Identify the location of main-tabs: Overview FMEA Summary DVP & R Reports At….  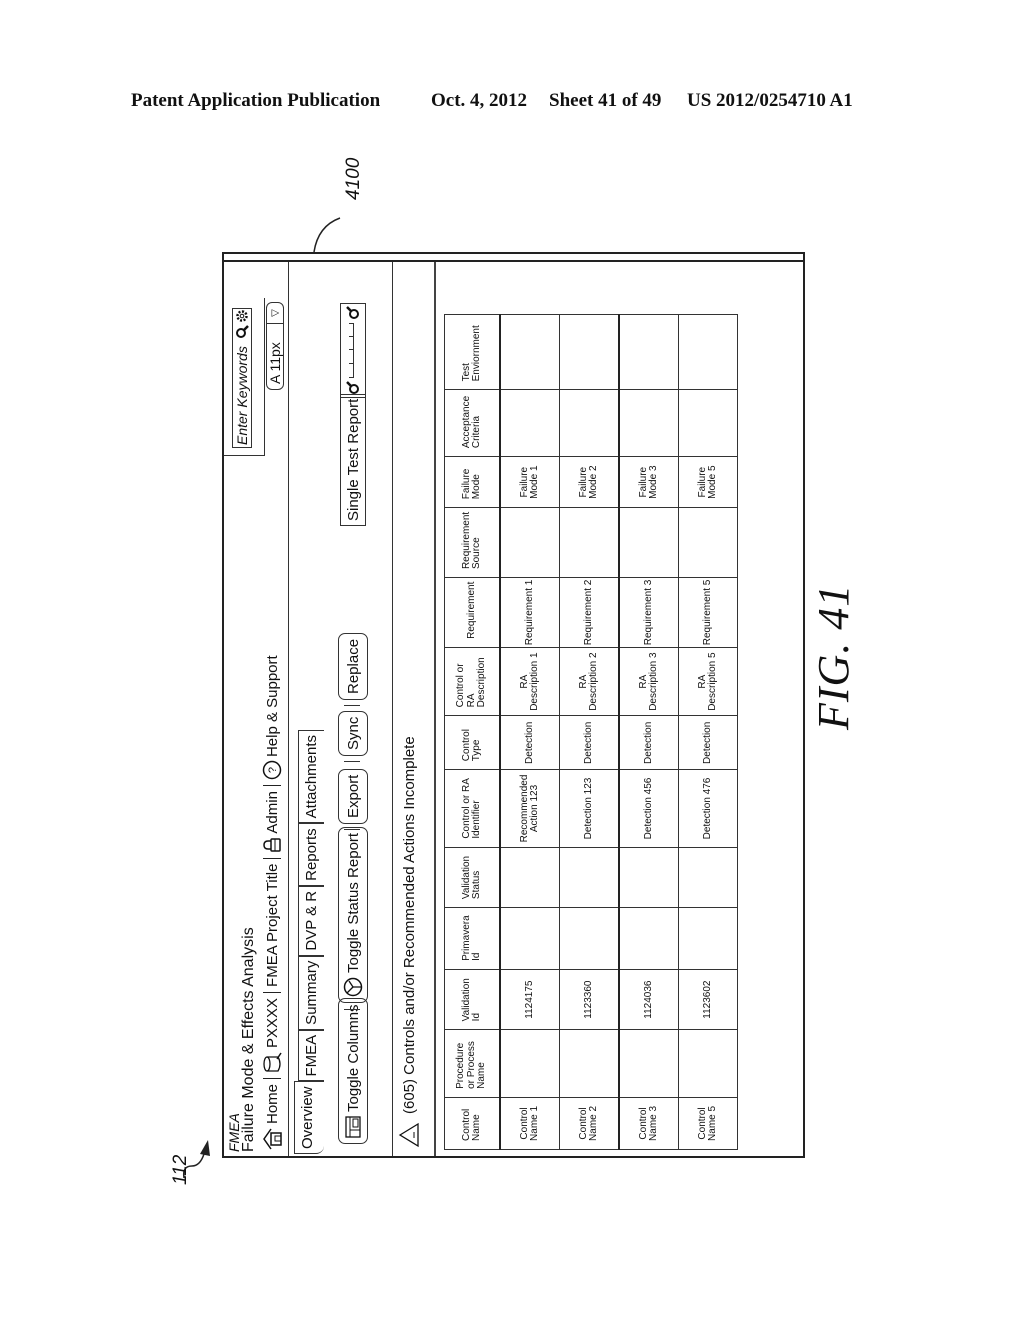
(307, 941).